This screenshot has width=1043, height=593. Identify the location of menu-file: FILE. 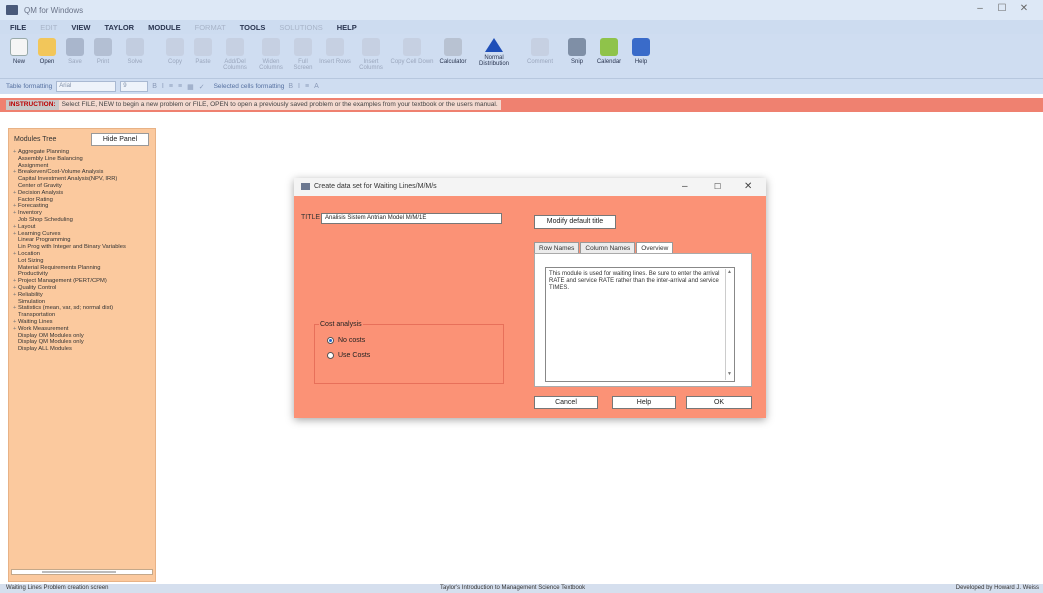
(18, 27).